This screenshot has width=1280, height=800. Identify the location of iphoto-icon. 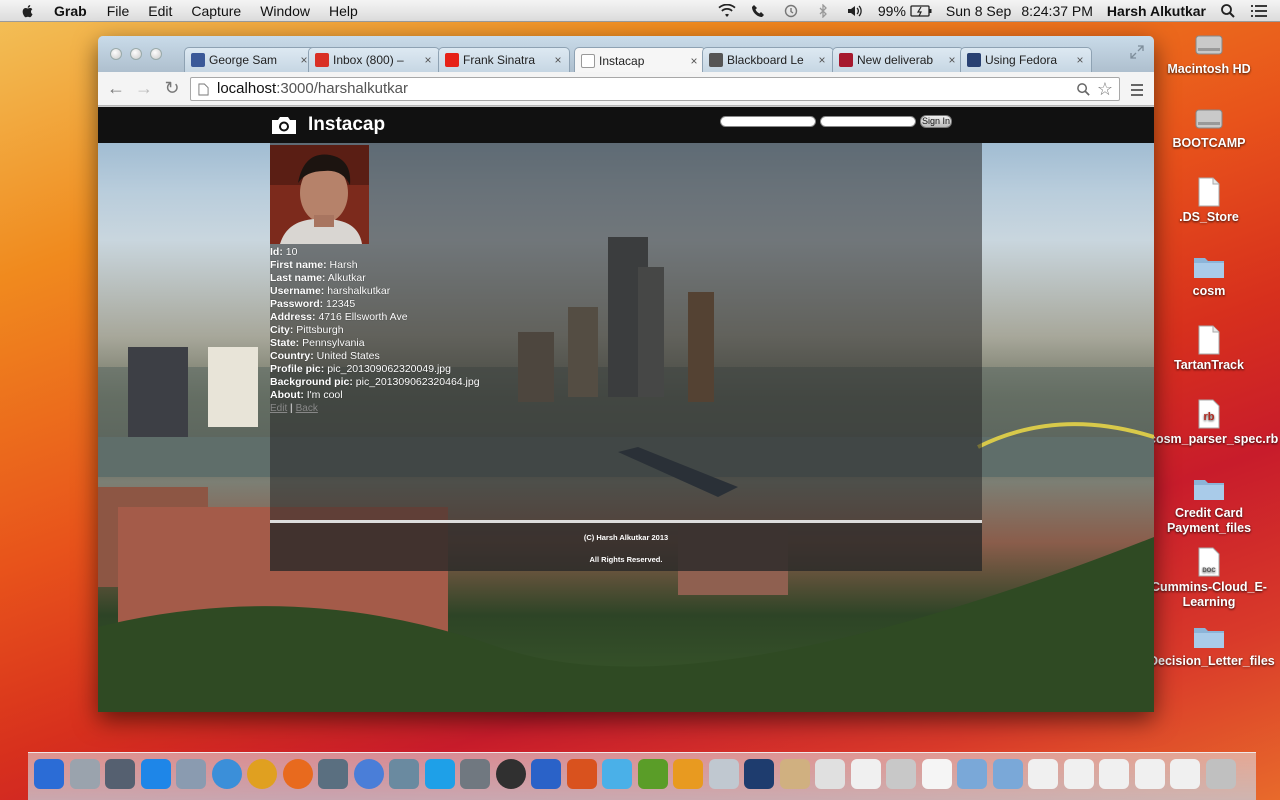
(404, 774).